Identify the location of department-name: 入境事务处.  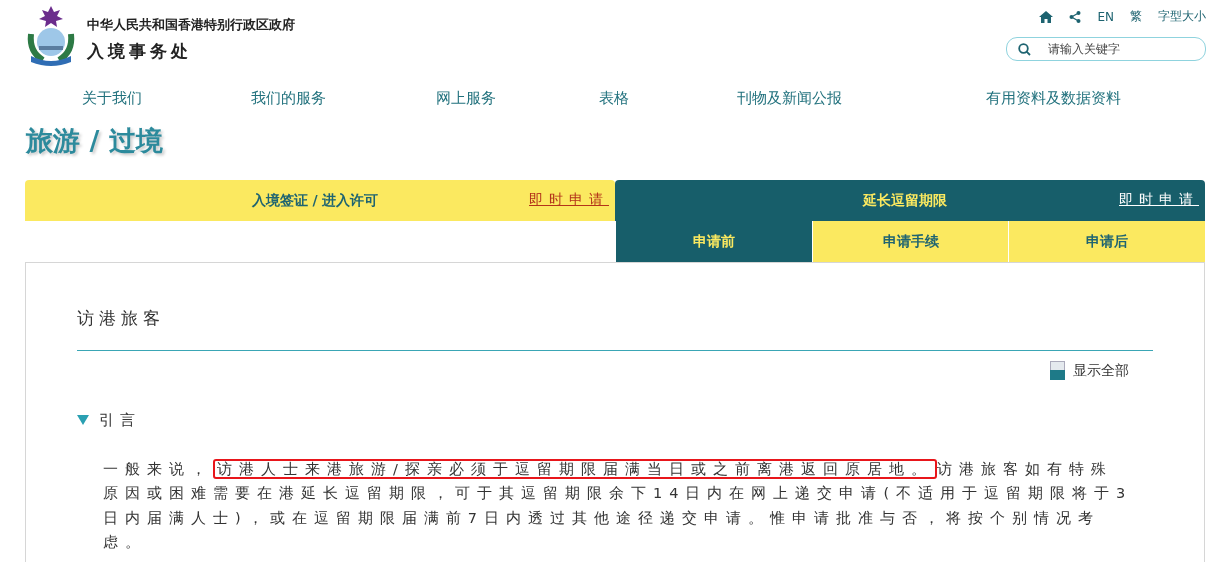
(140, 51).